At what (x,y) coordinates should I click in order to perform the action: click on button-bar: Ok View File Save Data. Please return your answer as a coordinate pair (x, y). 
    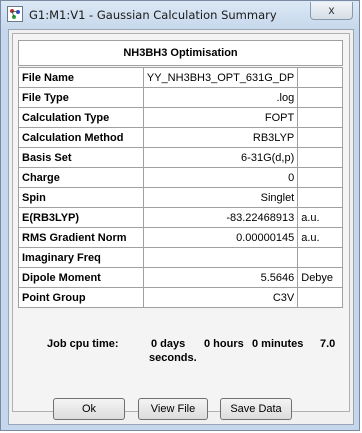
    Looking at the image, I should click on (181, 406).